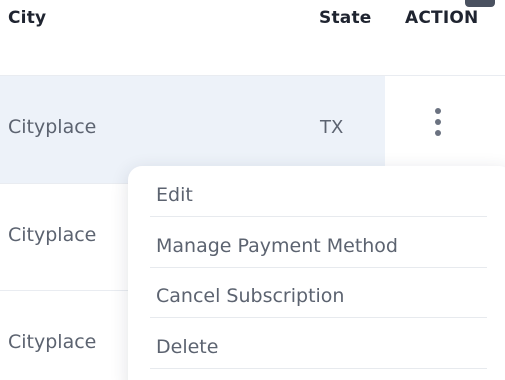 The image size is (505, 380). What do you see at coordinates (318, 343) in the screenshot?
I see `menu-item-delete: Delete` at bounding box center [318, 343].